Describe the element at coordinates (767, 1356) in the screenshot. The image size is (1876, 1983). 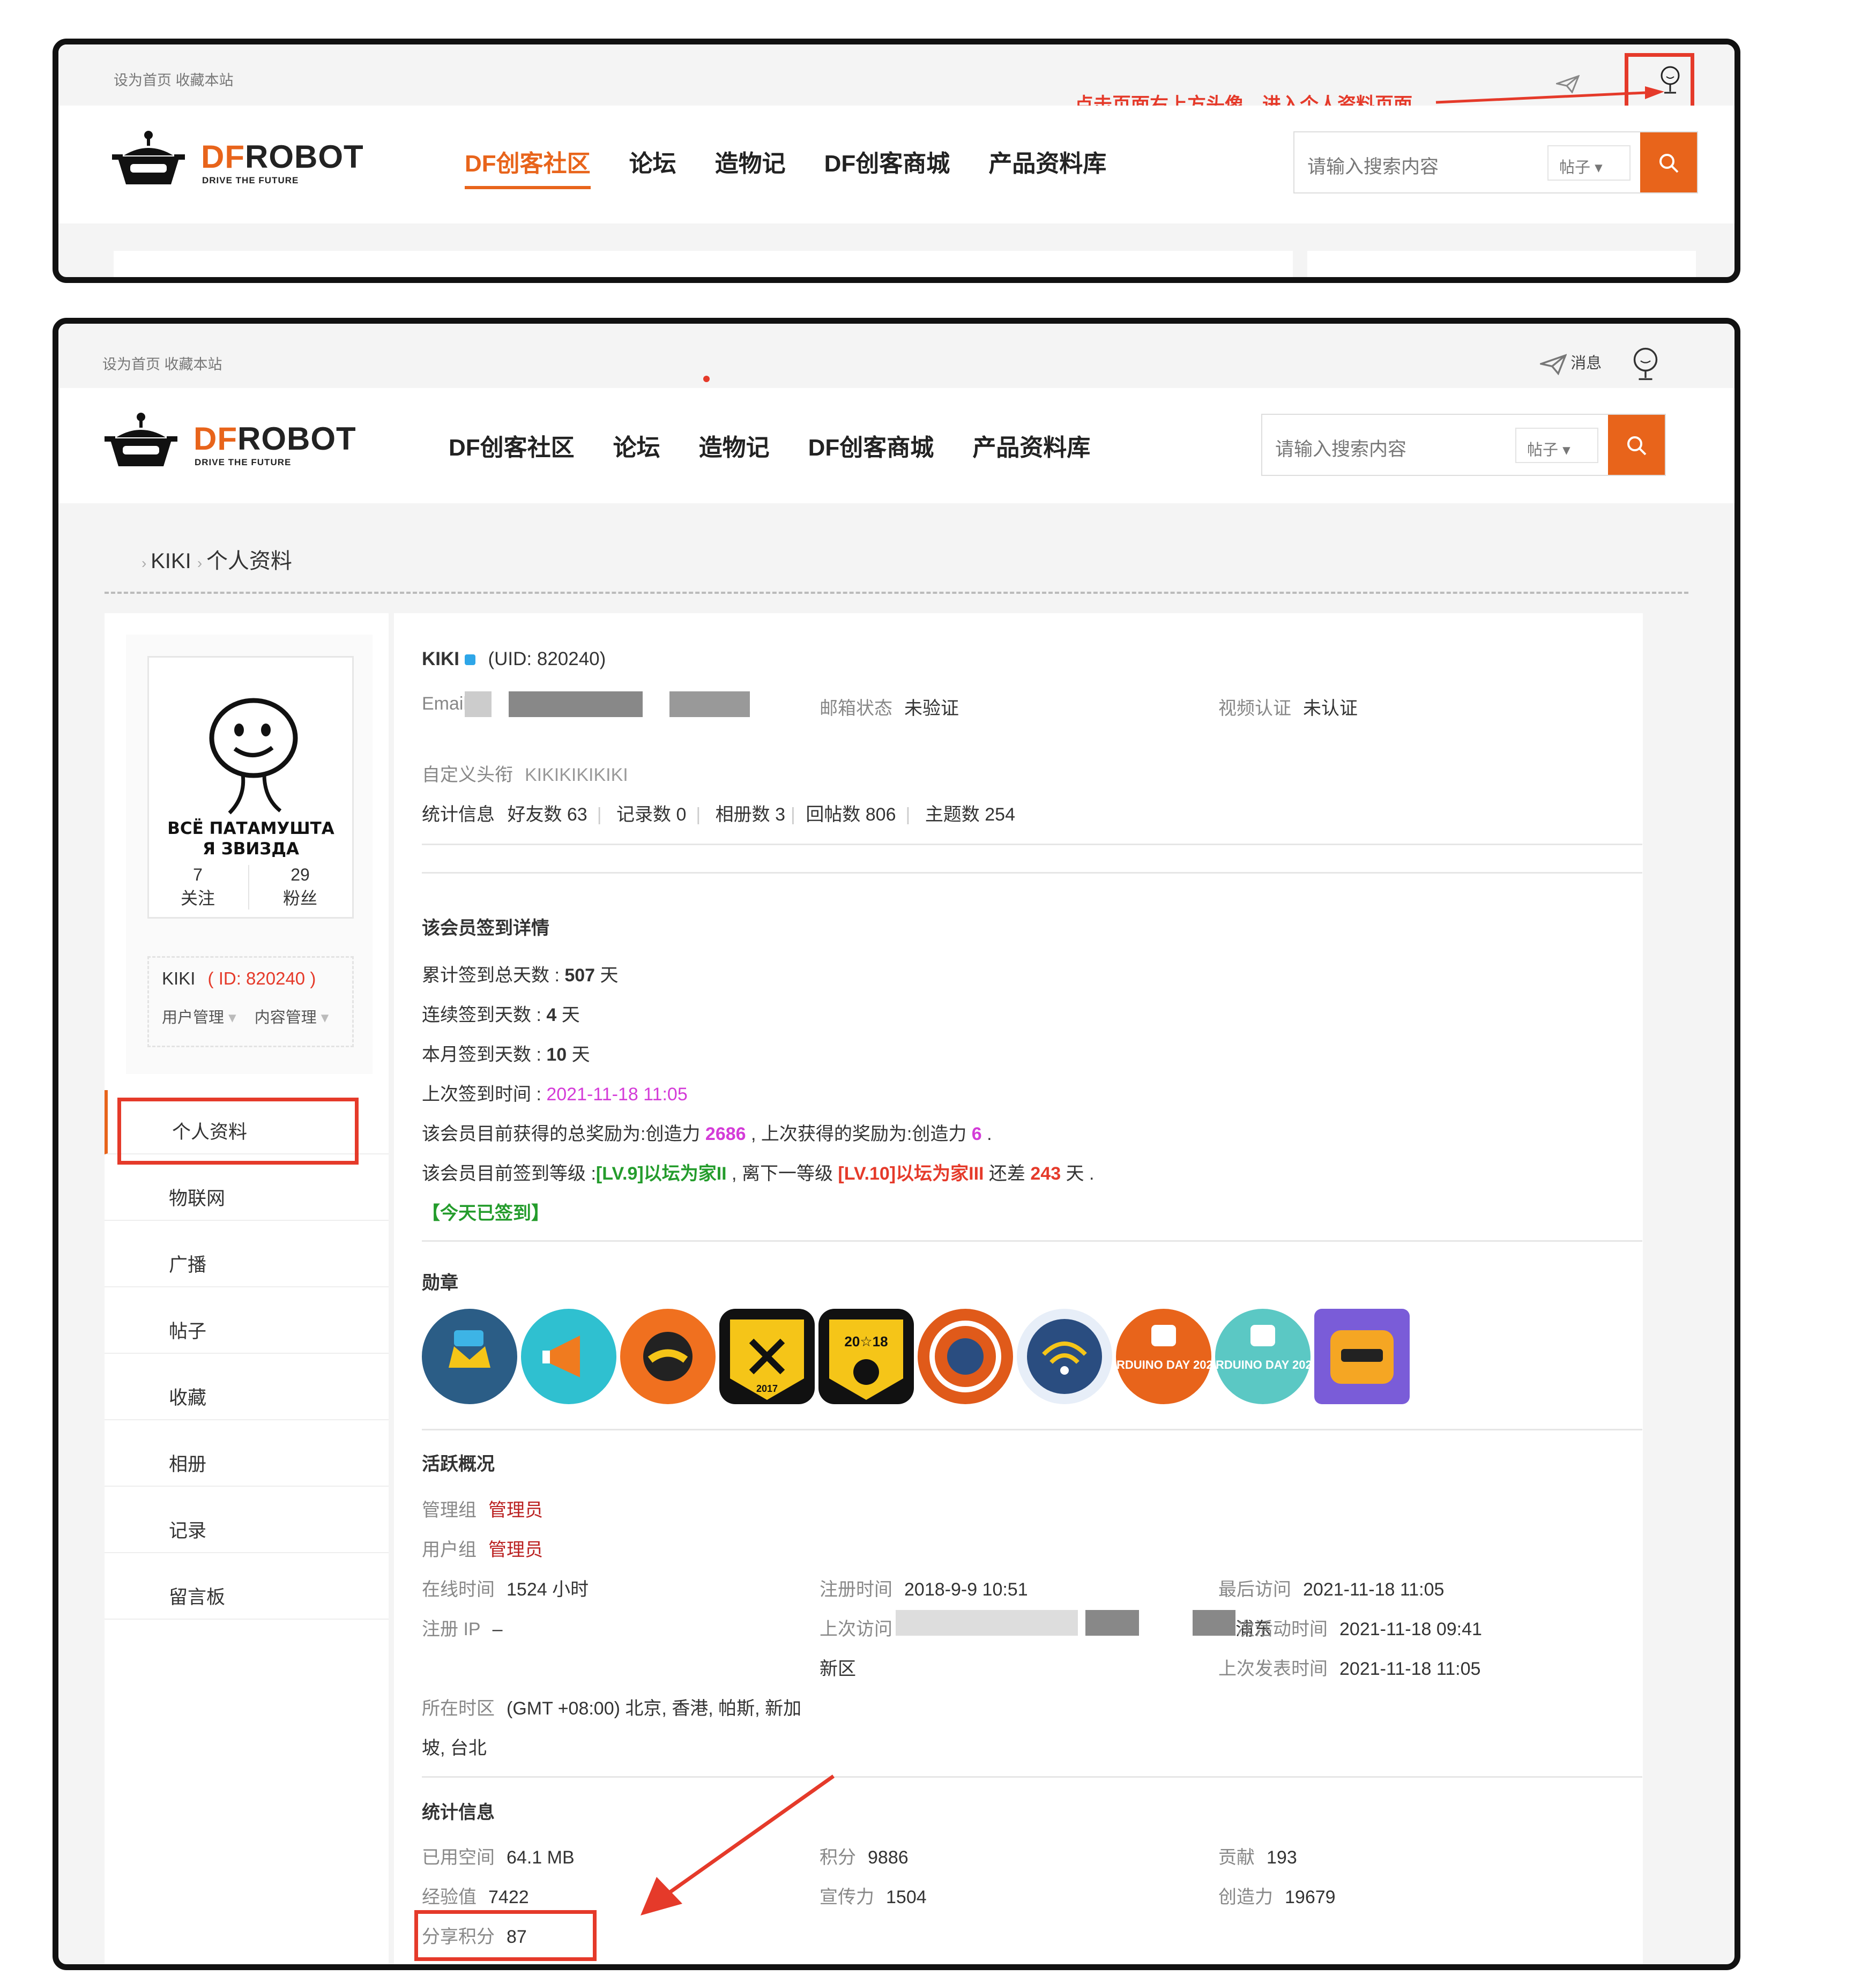
I see `medal-2017-icon: 2017` at that location.